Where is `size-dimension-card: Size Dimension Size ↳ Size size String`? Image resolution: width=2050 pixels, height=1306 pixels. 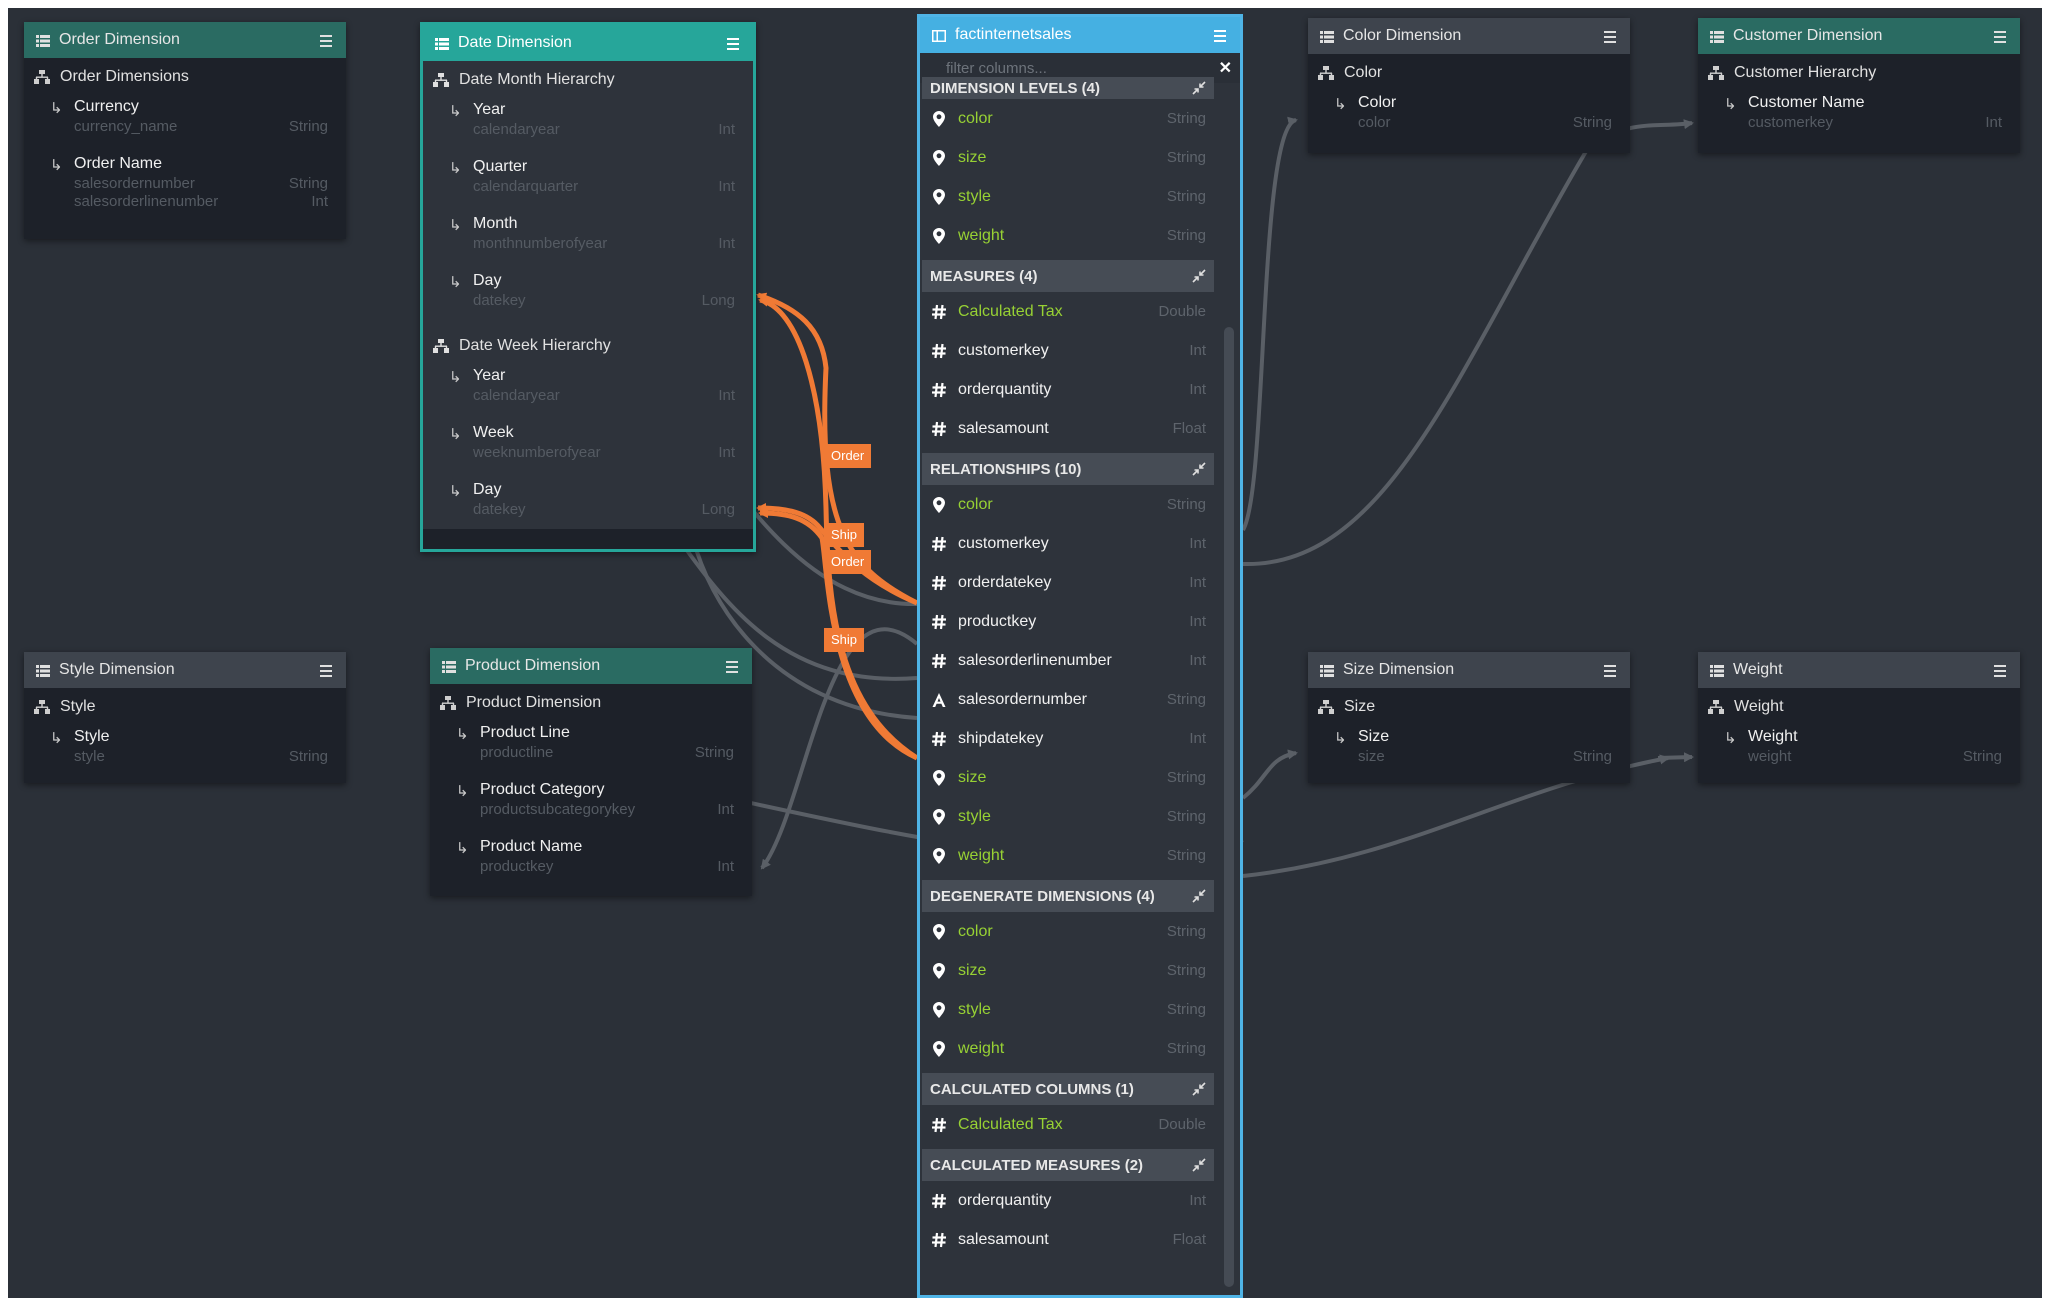
size-dimension-card: Size Dimension Size ↳ Size size String is located at coordinates (1469, 717).